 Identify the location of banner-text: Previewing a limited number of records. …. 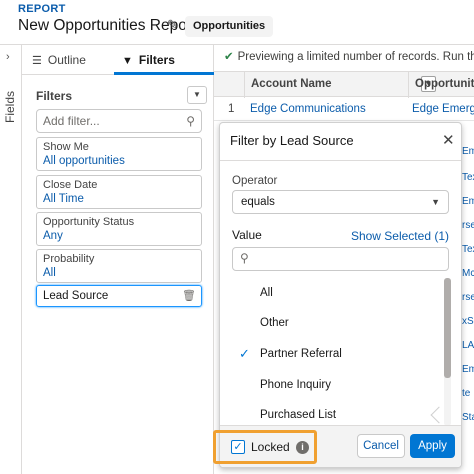
(355, 57).